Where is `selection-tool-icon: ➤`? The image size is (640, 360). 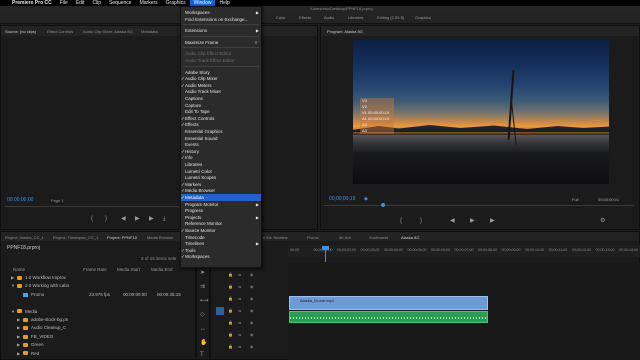 selection-tool-icon: ➤ is located at coordinates (202, 273).